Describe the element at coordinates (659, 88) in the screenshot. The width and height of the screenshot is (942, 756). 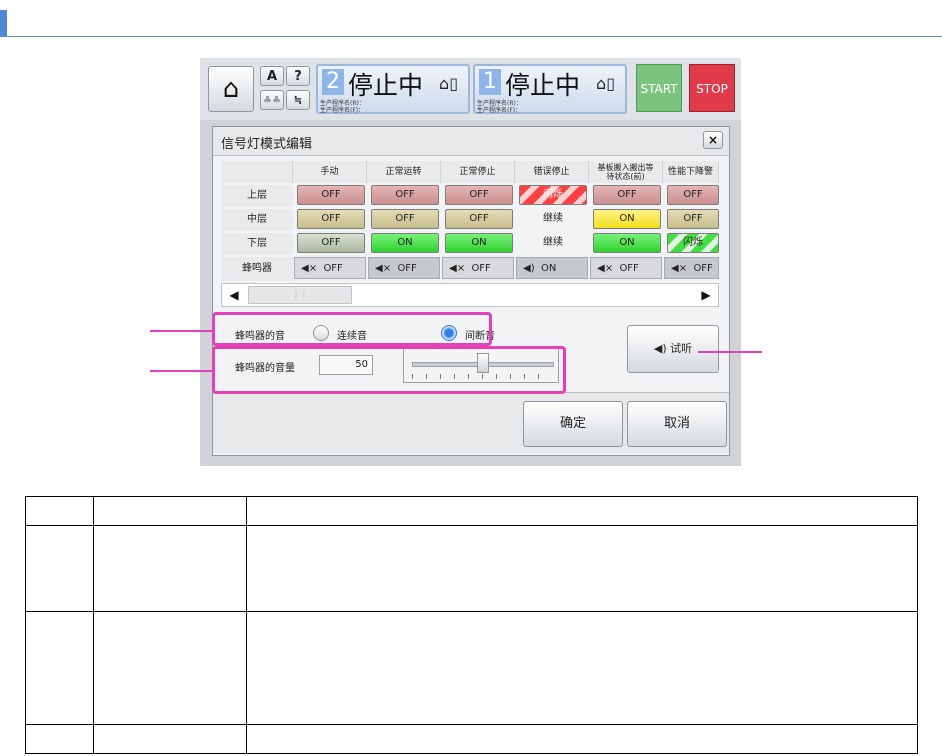
I see `start-button: START` at that location.